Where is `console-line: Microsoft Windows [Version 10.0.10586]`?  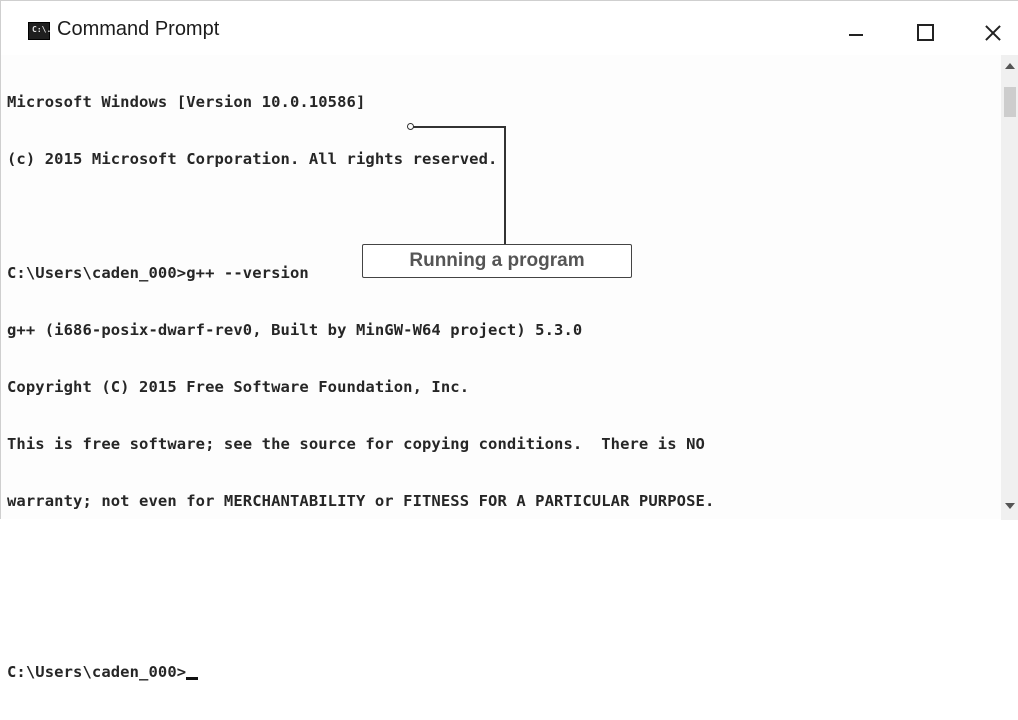
console-line: Microsoft Windows [Version 10.0.10586] is located at coordinates (186, 102).